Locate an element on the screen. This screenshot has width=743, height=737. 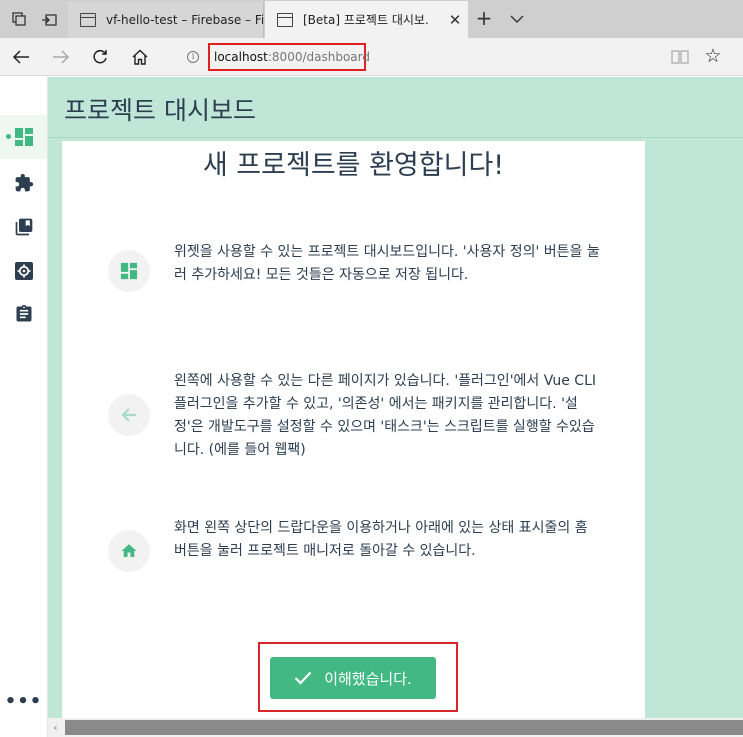
tab-label: vf-hello-test – Firebase – Fir is located at coordinates (184, 20).